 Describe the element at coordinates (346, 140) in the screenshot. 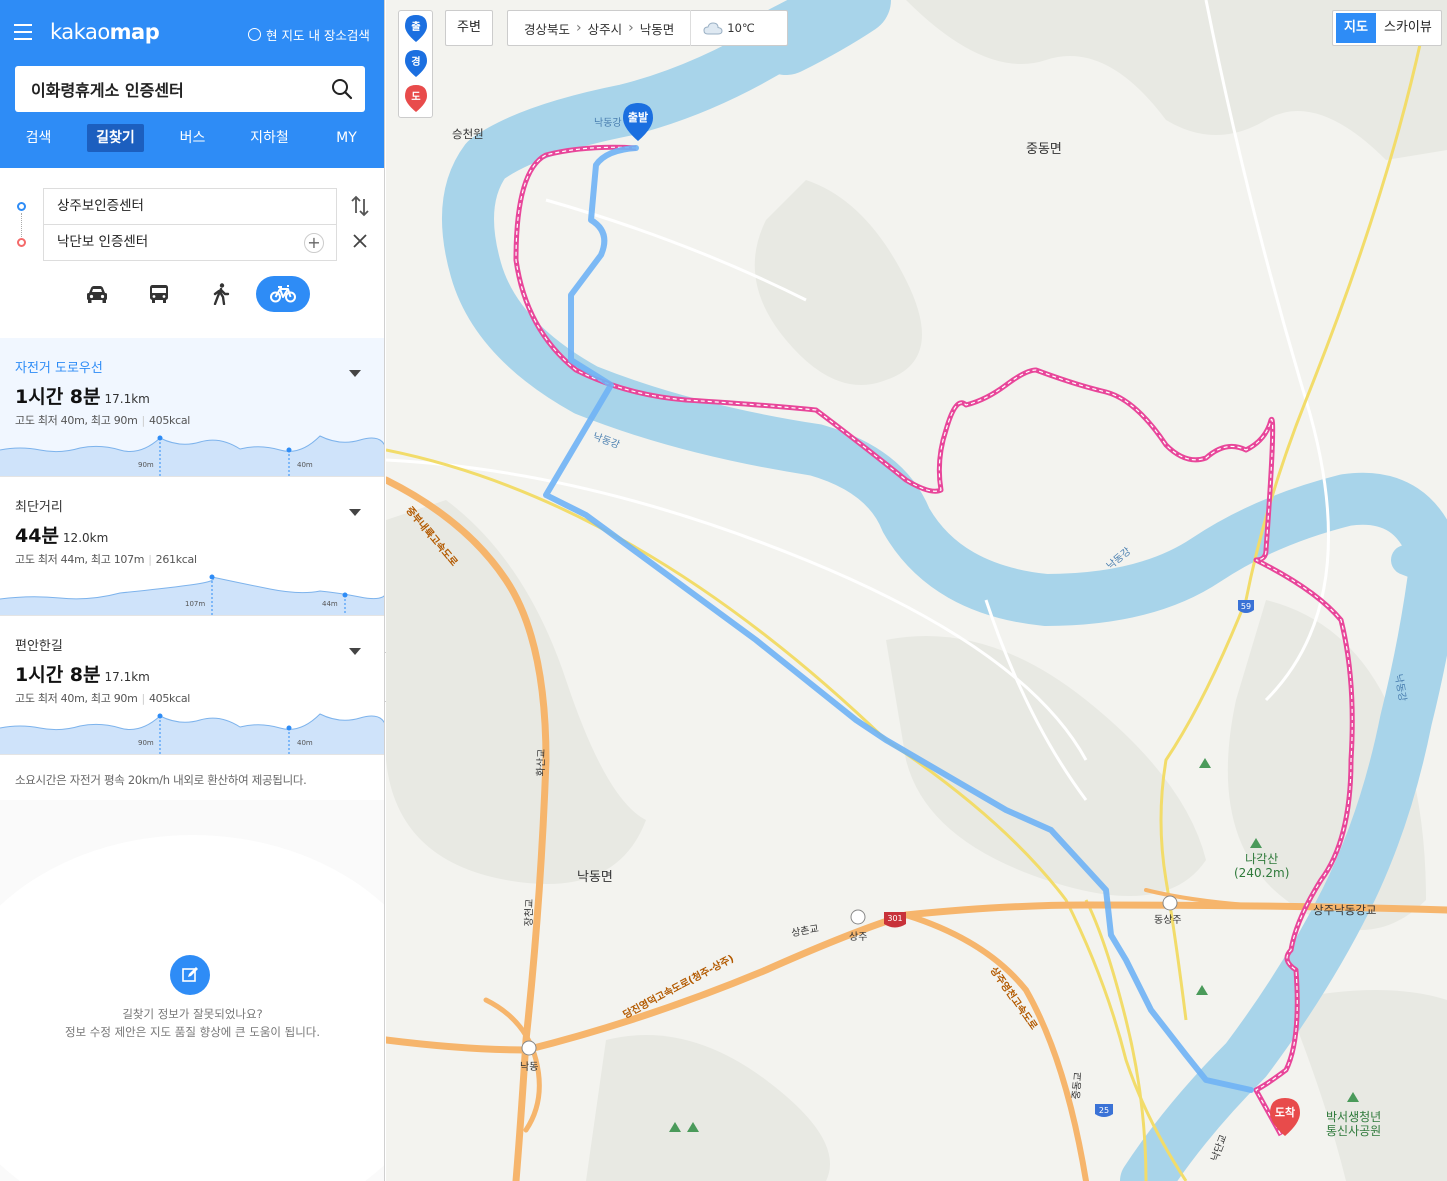

I see `tab-my: MY` at that location.